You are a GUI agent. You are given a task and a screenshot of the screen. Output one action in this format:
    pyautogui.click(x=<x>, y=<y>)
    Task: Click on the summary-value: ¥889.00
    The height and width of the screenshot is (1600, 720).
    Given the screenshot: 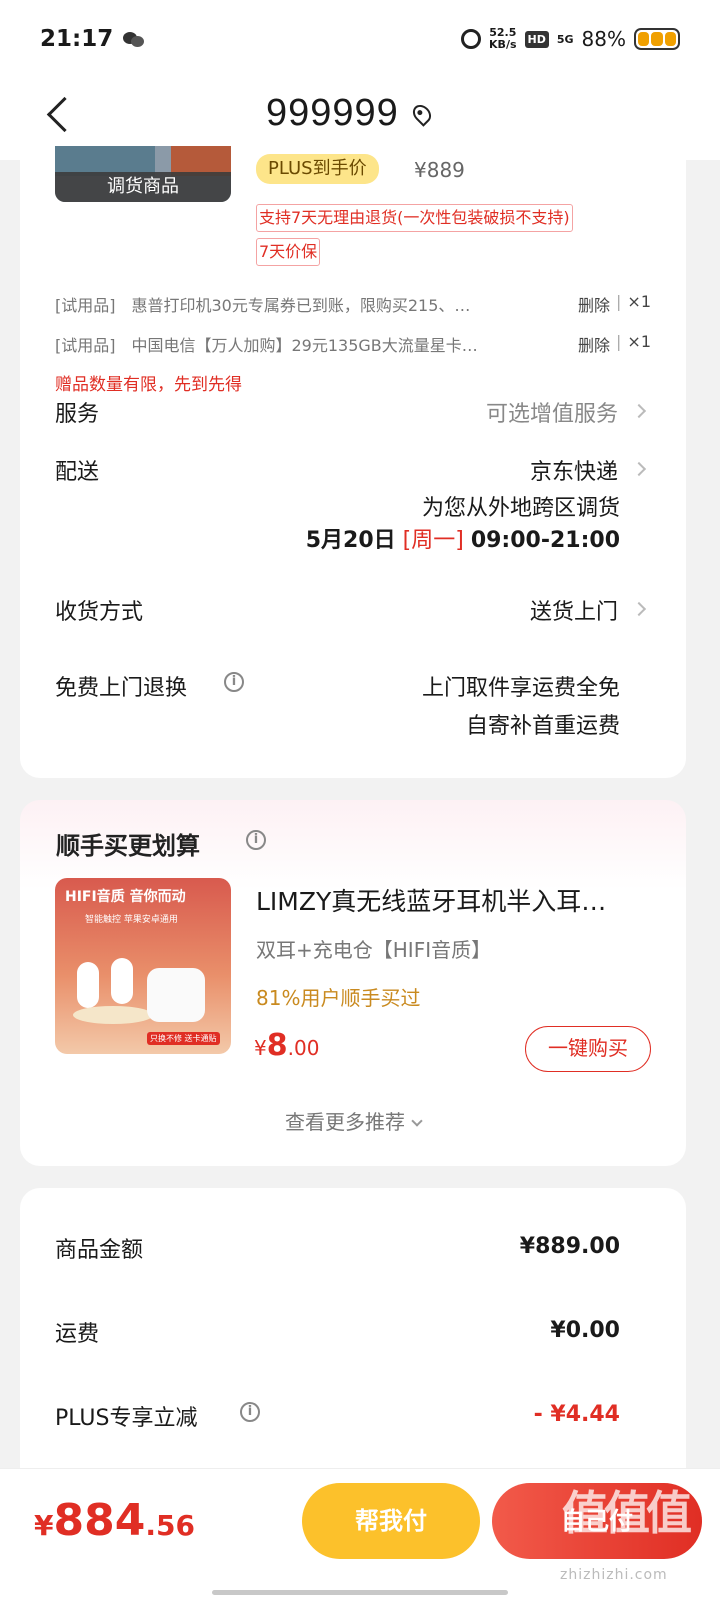 What is the action you would take?
    pyautogui.click(x=569, y=1246)
    